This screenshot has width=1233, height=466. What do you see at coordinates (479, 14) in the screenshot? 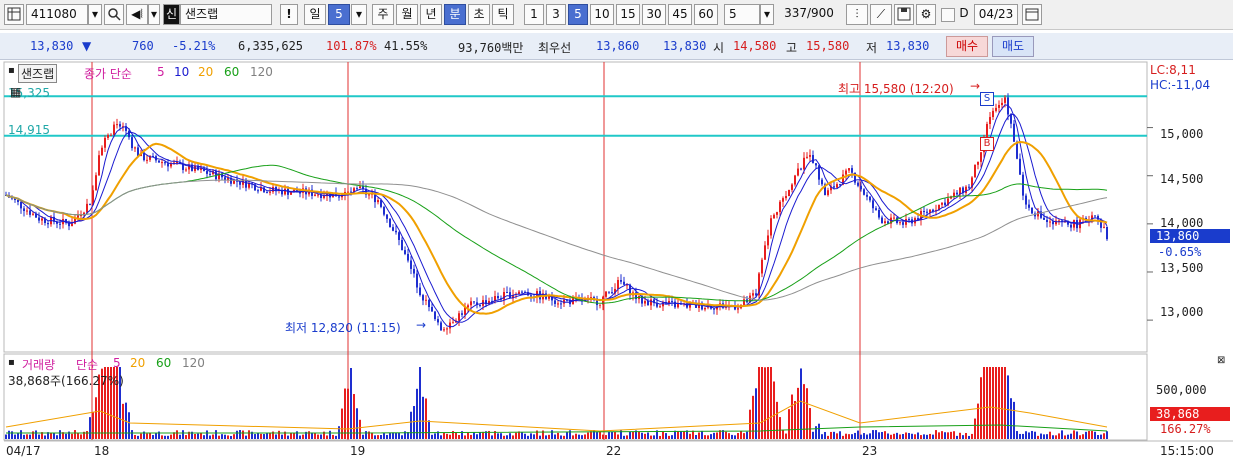
I see `period-second-button: 초` at bounding box center [479, 14].